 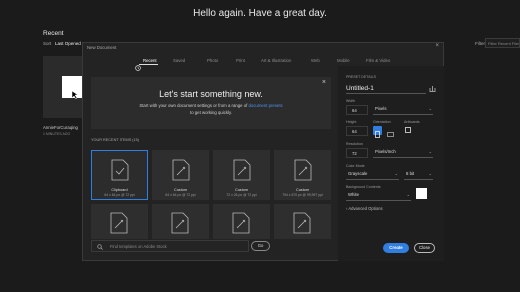 I want to click on name-underline, so click(x=386, y=93).